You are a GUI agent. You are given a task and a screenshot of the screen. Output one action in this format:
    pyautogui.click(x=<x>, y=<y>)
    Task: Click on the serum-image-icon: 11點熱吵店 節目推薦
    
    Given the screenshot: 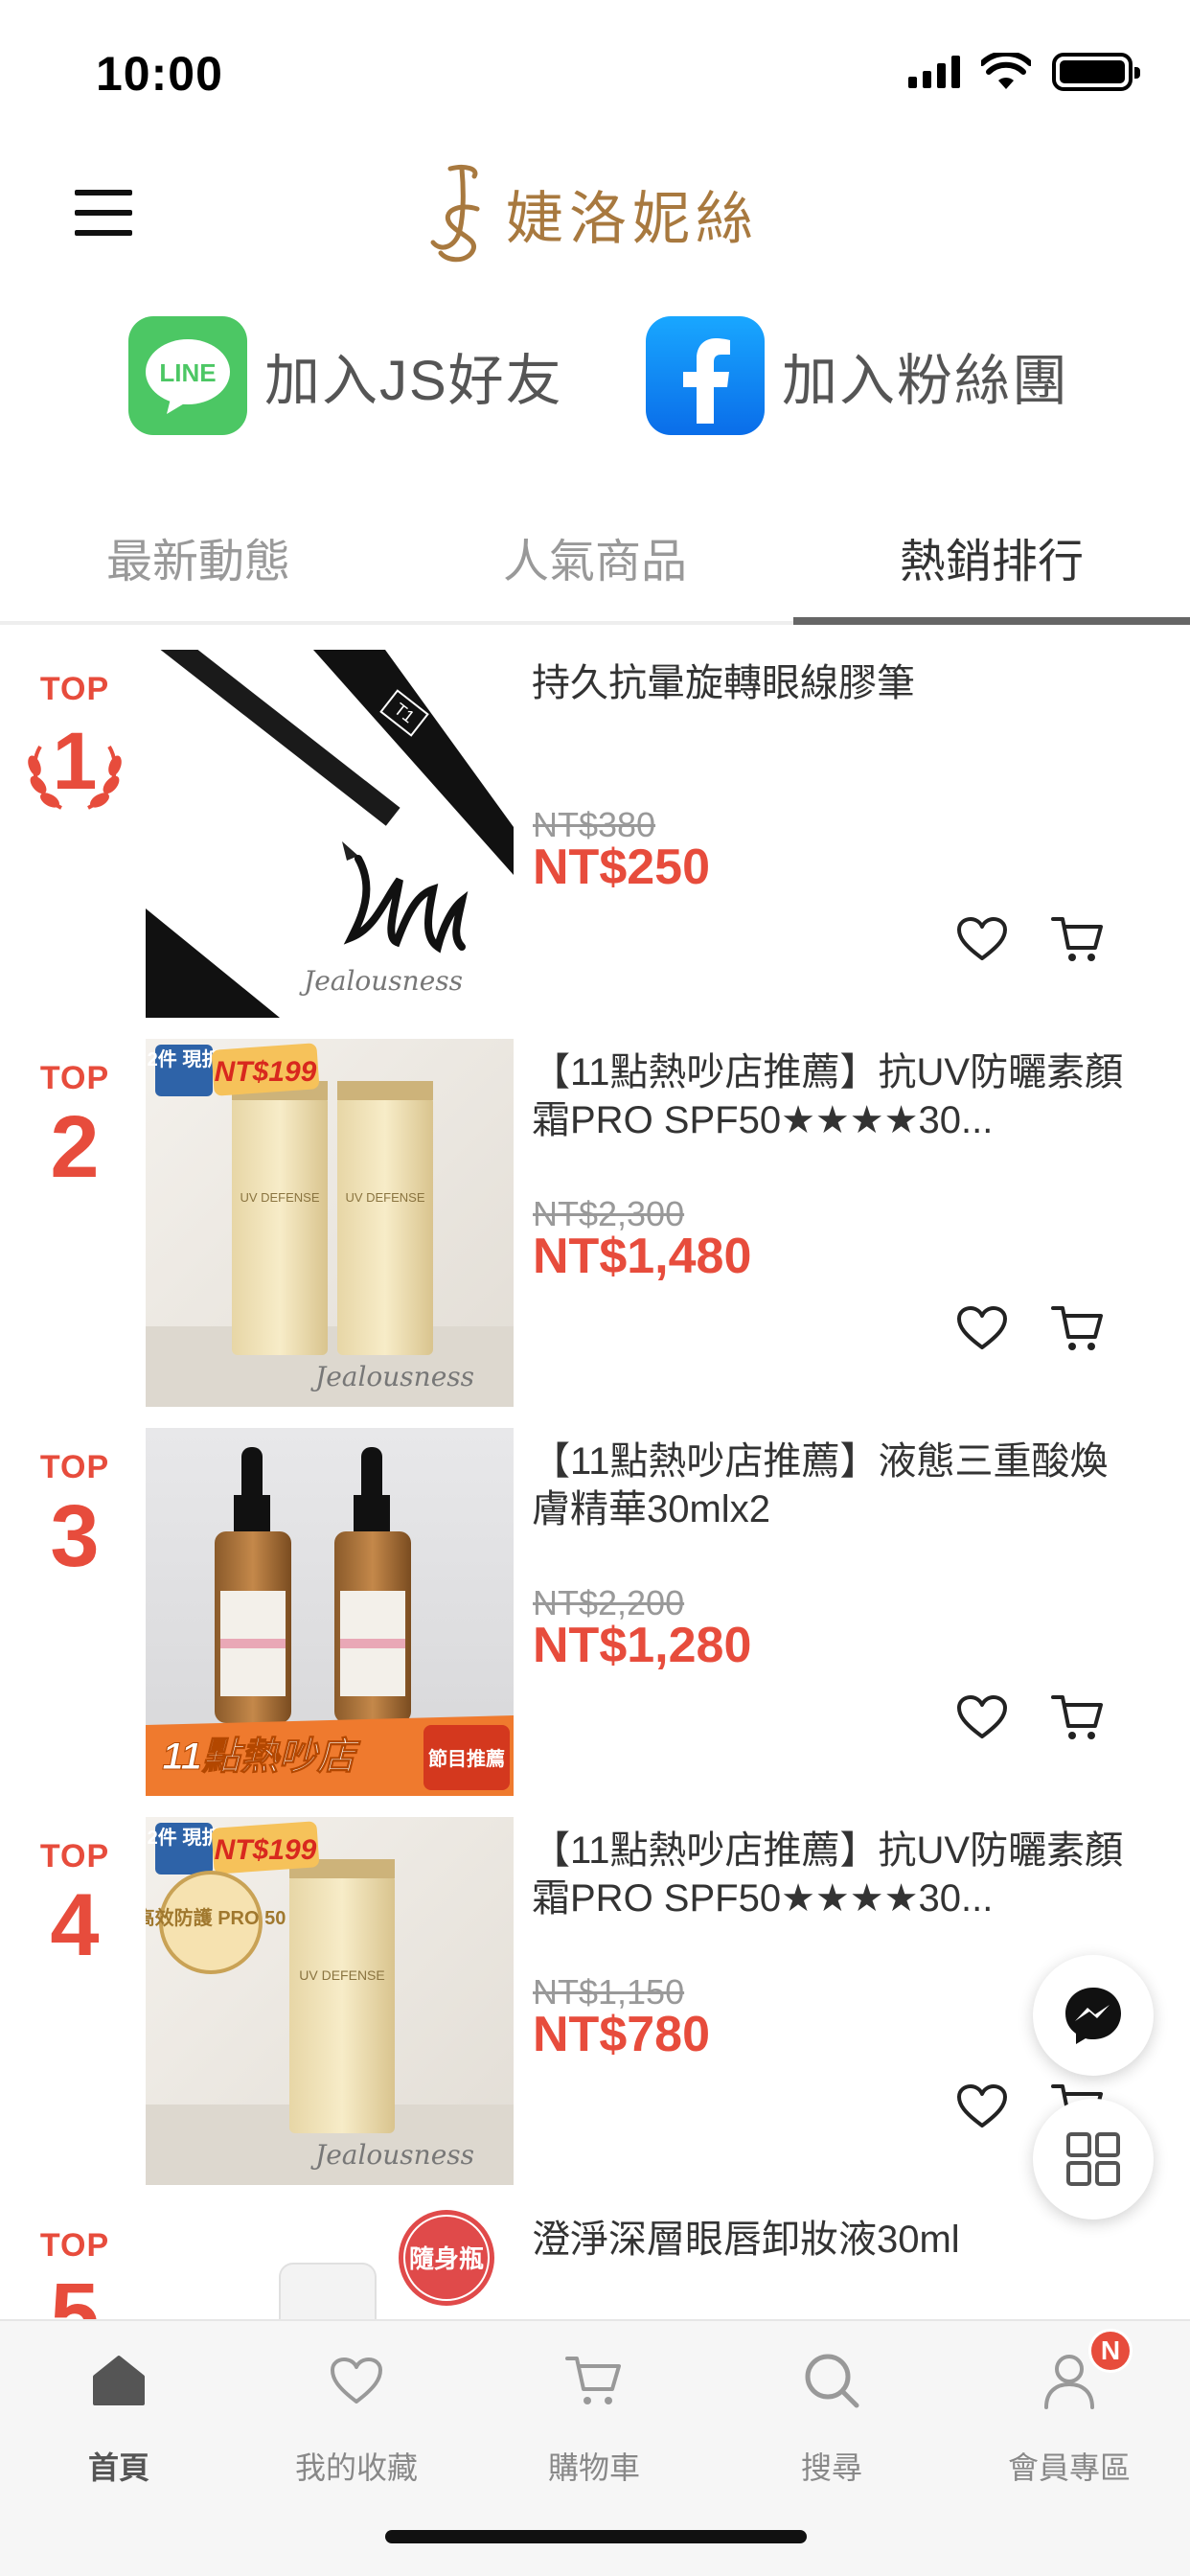 What is the action you would take?
    pyautogui.click(x=330, y=1612)
    